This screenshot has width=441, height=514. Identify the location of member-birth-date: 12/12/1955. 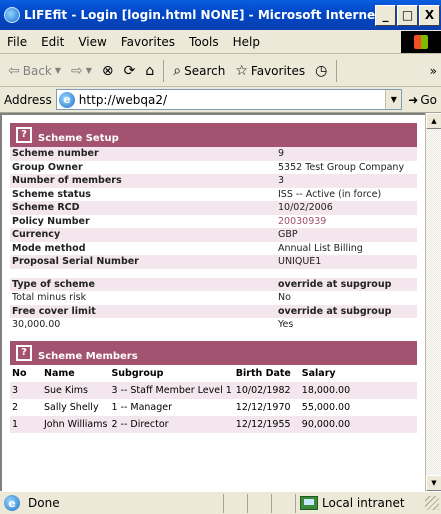
(266, 424).